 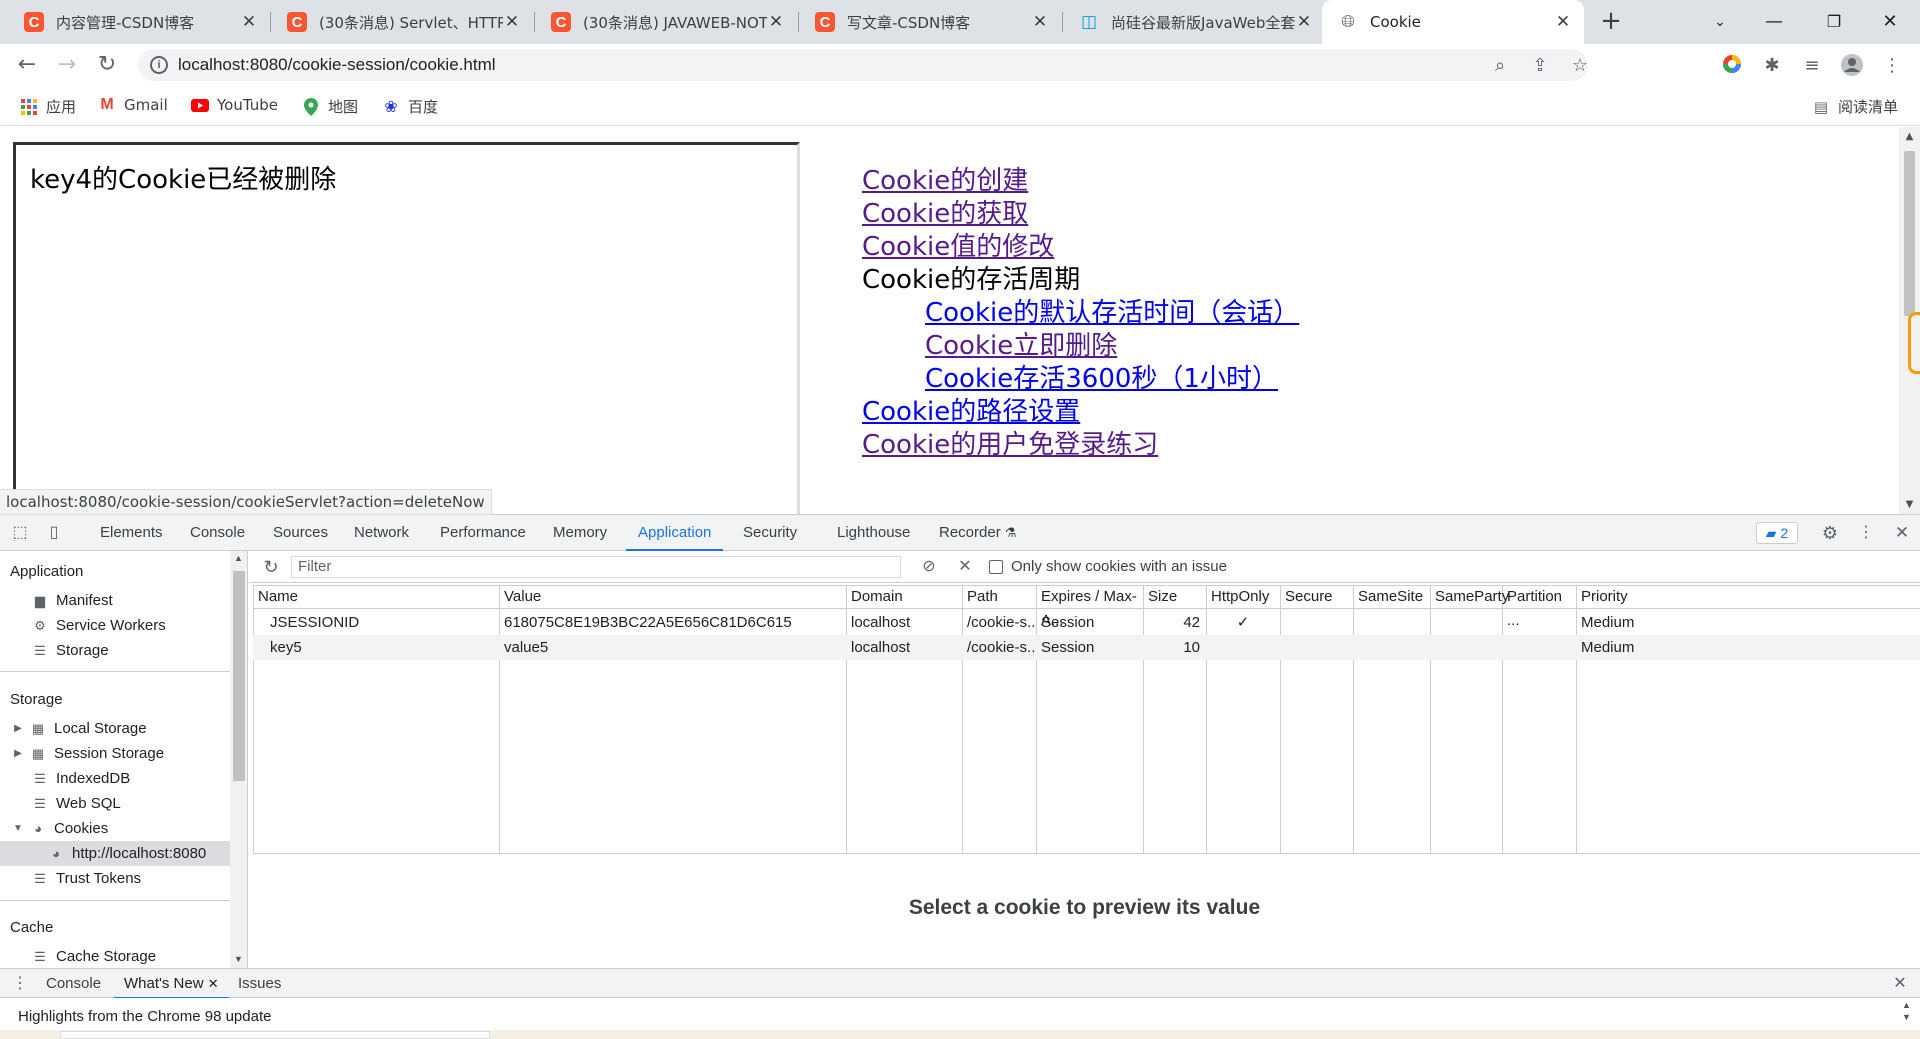 What do you see at coordinates (1774, 22) in the screenshot?
I see `minimize-button: —` at bounding box center [1774, 22].